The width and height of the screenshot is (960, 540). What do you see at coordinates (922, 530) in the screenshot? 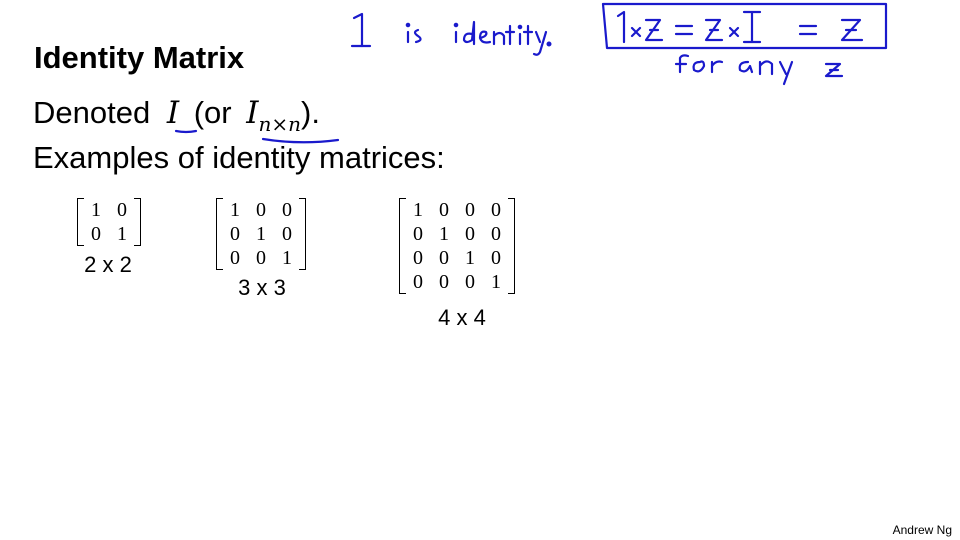
I see `author-credit: Andrew Ng` at bounding box center [922, 530].